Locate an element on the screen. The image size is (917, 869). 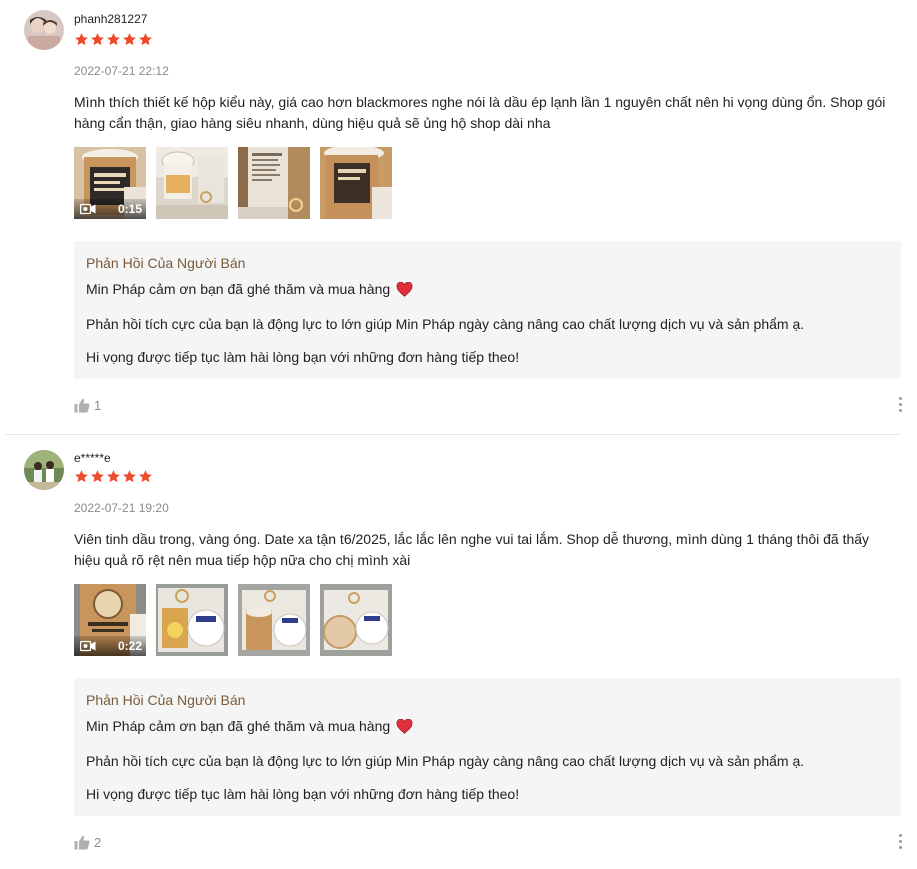
review-divider is located at coordinates (453, 434).